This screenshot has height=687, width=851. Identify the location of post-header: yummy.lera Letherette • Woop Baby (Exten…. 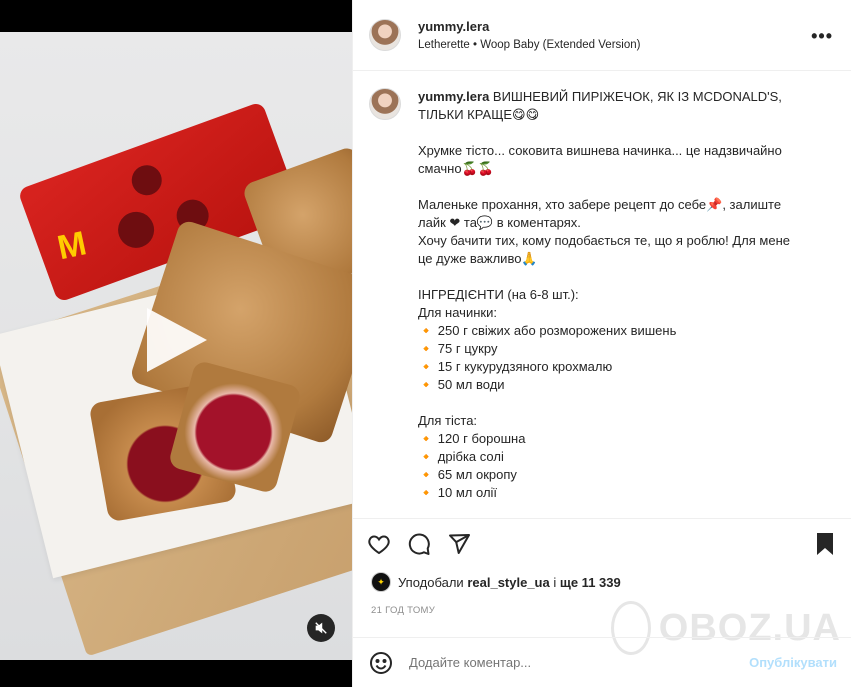
(602, 35).